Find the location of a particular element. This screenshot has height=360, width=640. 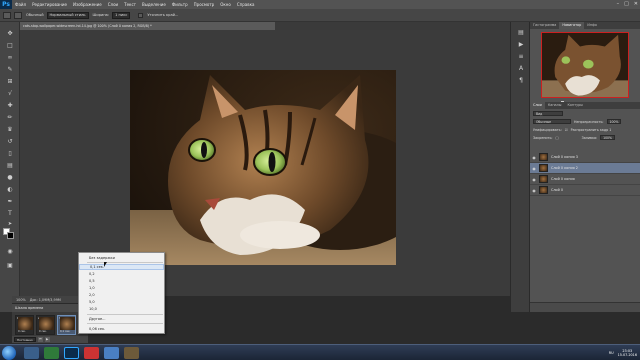

size-input: 1 пикс is located at coordinates (121, 15).